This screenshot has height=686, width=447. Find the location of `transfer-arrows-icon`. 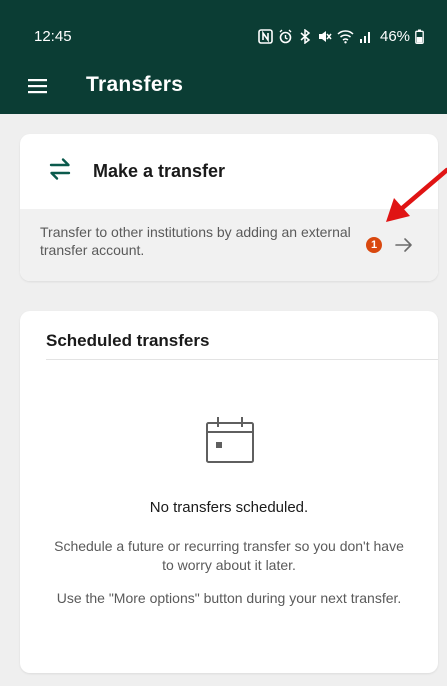

transfer-arrows-icon is located at coordinates (60, 169).